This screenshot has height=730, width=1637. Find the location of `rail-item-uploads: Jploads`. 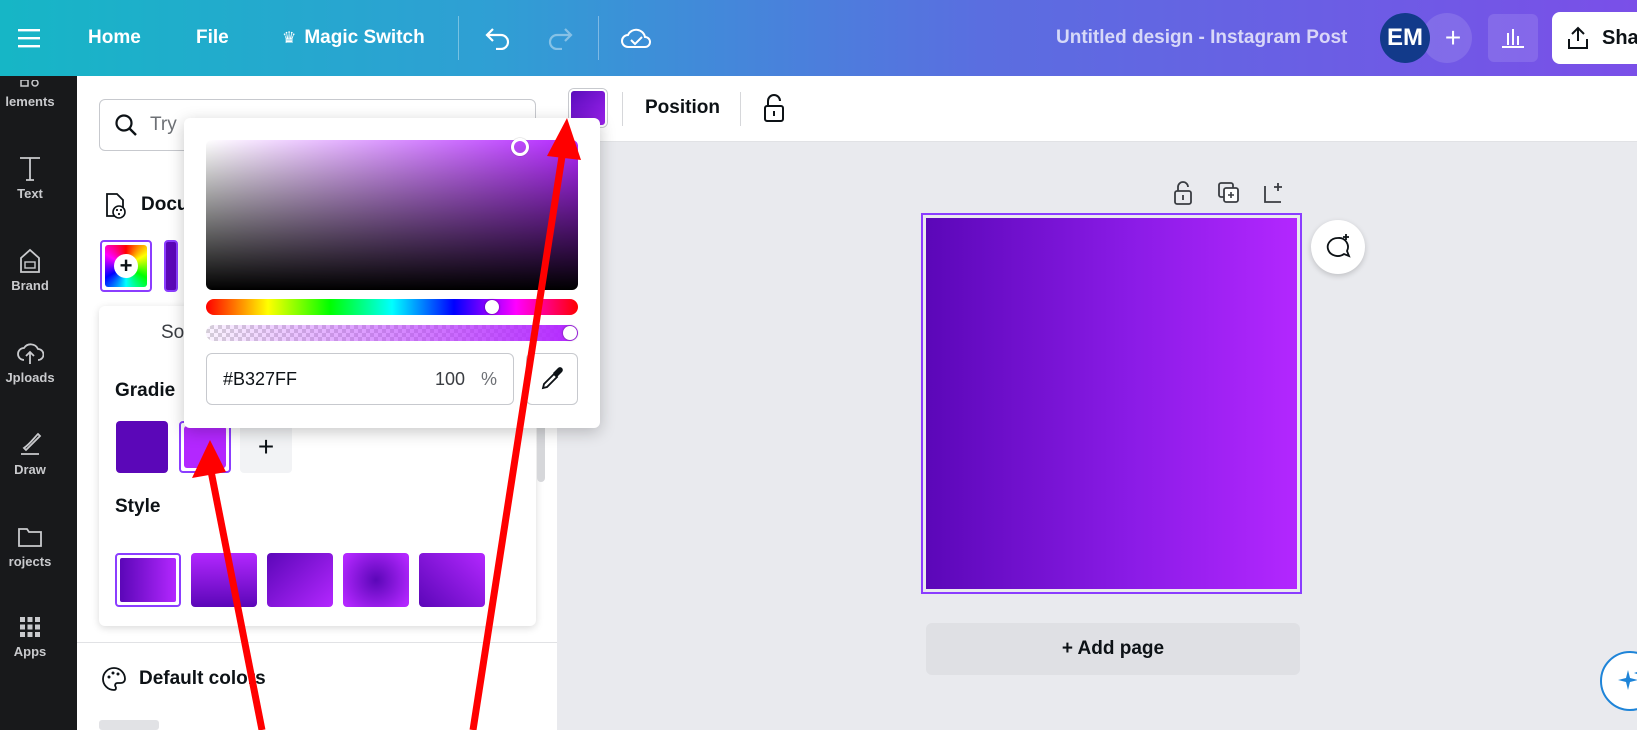

rail-item-uploads: Jploads is located at coordinates (30, 361).